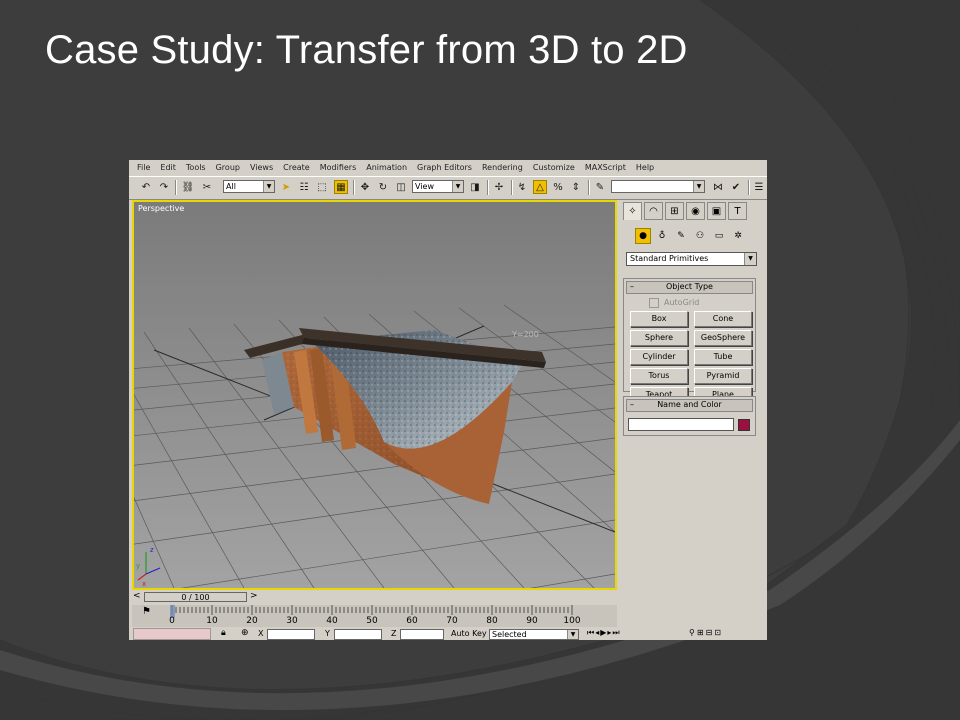 This screenshot has width=960, height=720. I want to click on track-bar: ⚑ 0 10 20 30 40 50 60 70 80 90 100, so click(374, 616).